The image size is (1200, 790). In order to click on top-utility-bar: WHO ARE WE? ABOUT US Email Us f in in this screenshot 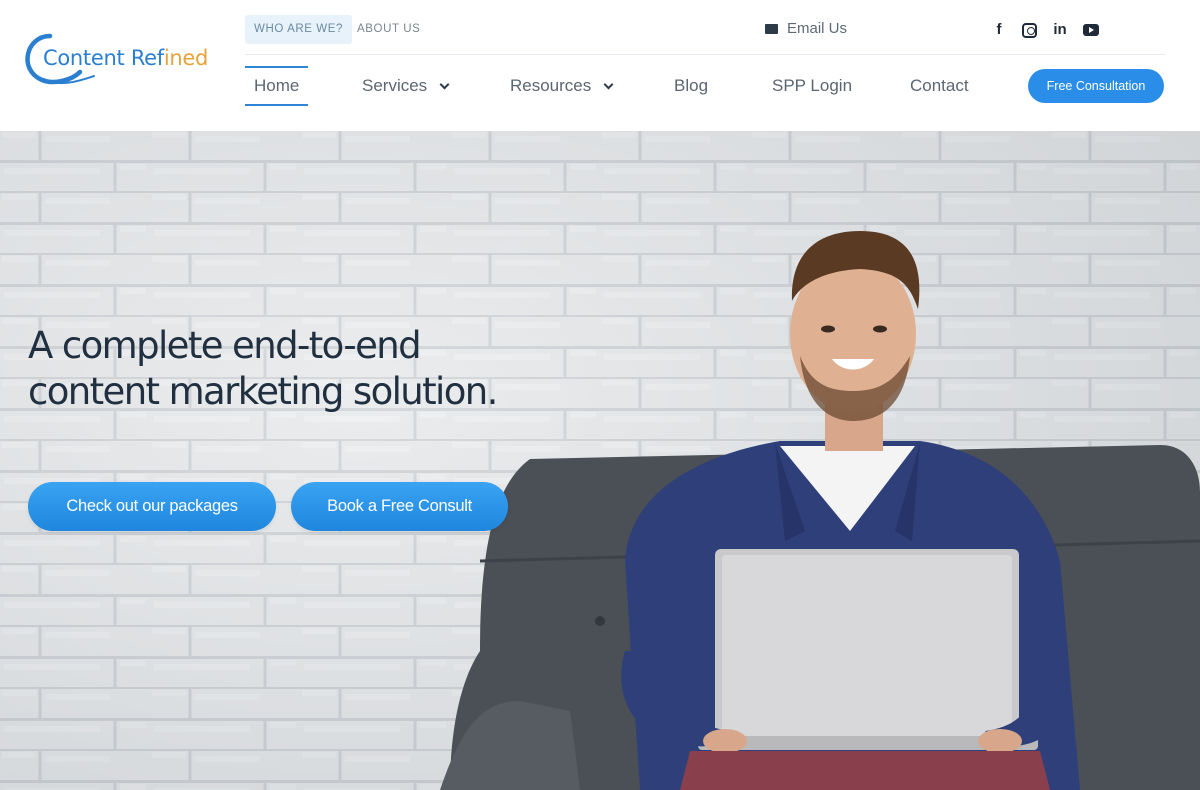, I will do `click(705, 35)`.